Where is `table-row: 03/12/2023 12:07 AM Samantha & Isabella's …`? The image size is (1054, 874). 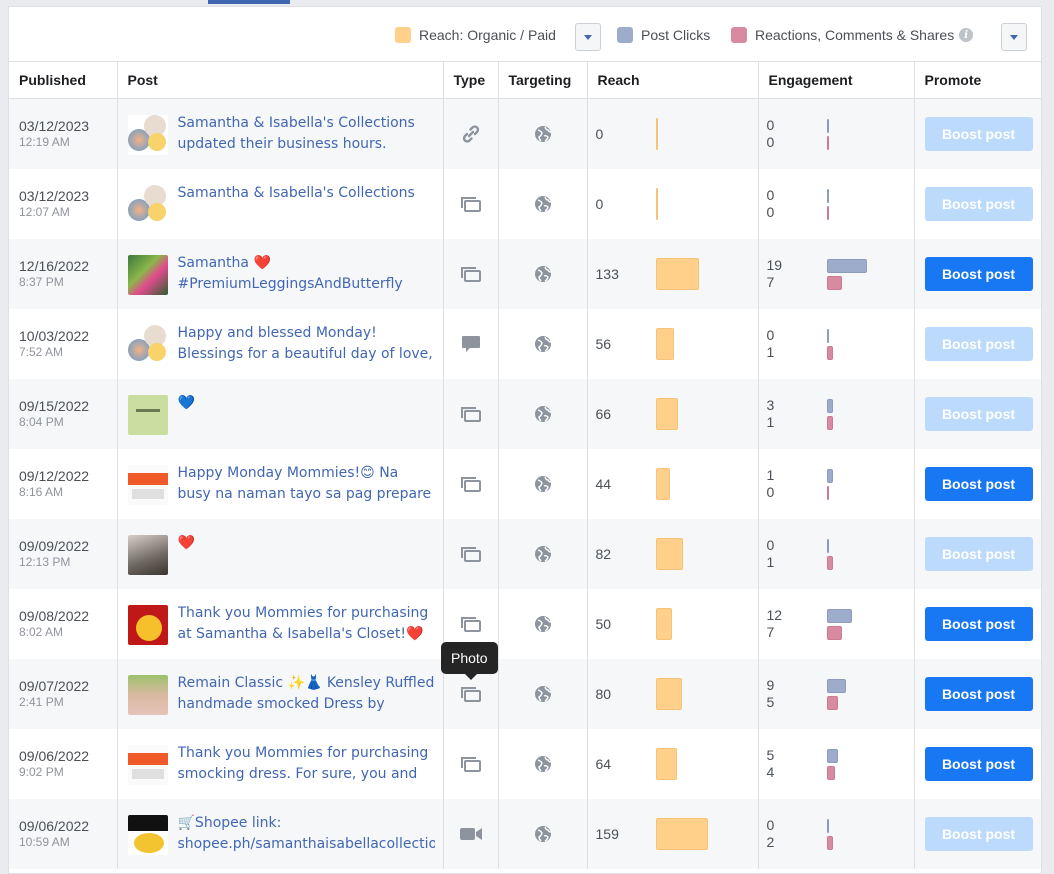 table-row: 03/12/2023 12:07 AM Samantha & Isabella's … is located at coordinates (525, 204).